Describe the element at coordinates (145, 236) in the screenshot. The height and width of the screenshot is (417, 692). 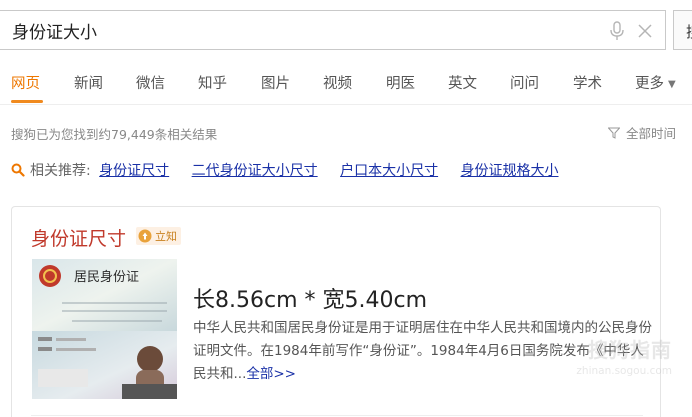
I see `lightbulb-icon` at that location.